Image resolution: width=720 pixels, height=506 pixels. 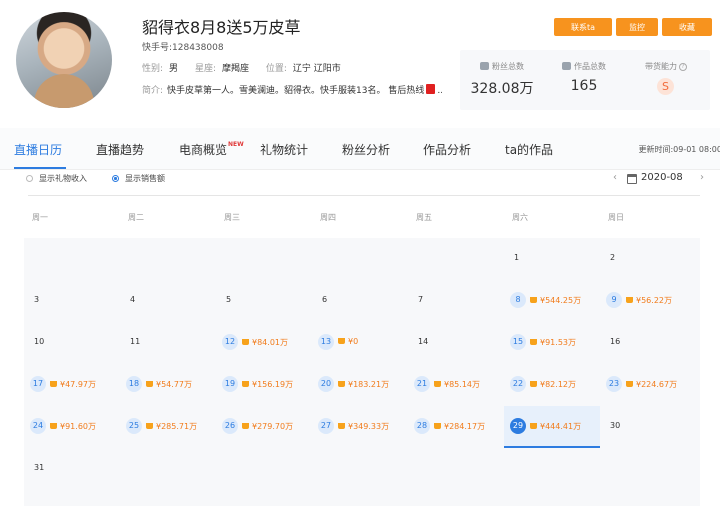 I want to click on sales-amount-value: ¥56.22万, so click(x=654, y=300).